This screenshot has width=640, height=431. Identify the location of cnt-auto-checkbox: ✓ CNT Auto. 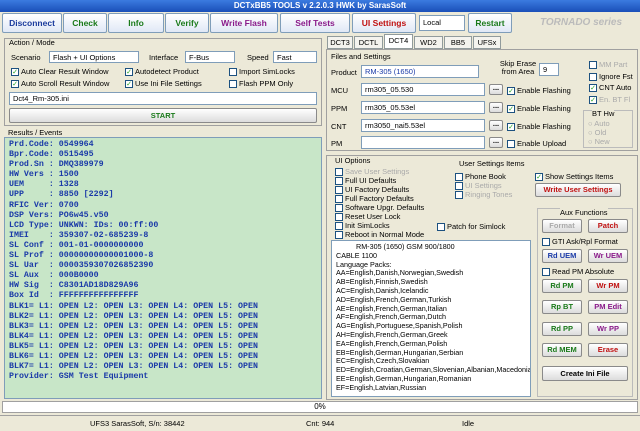
(610, 88).